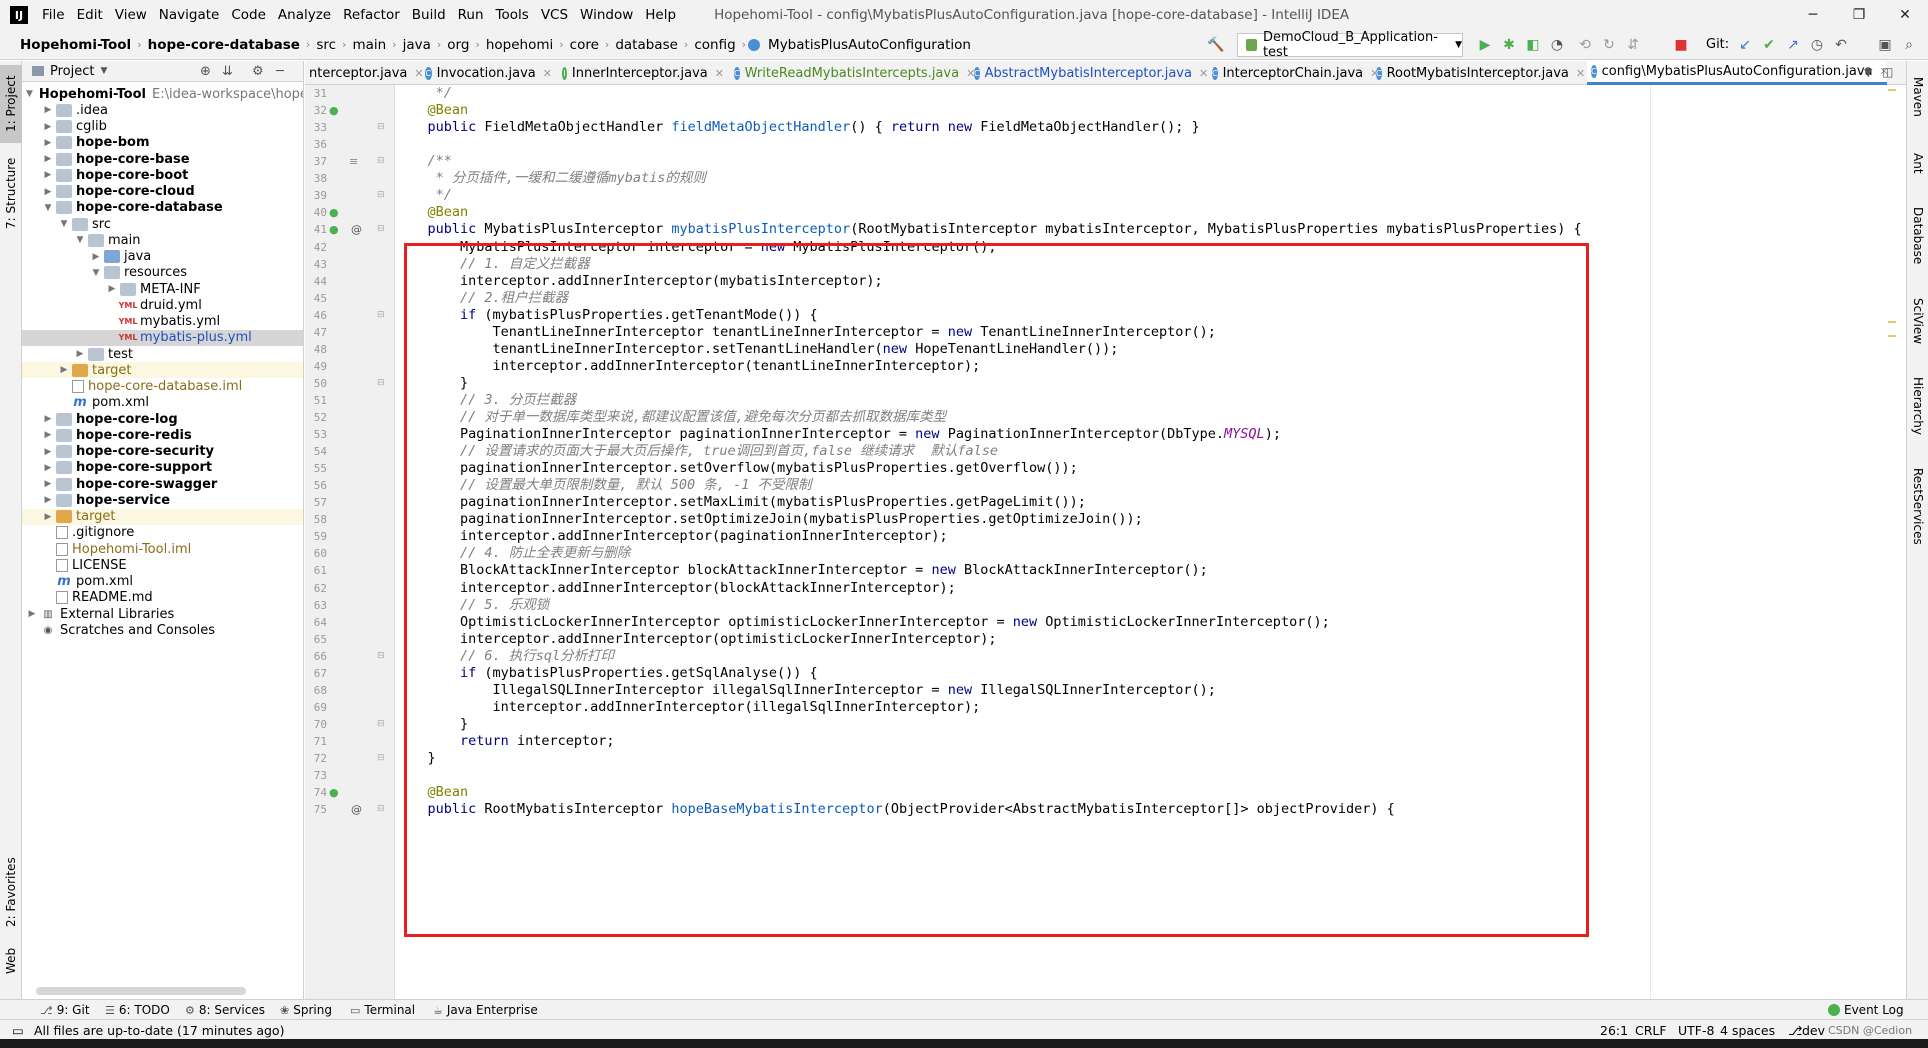 This screenshot has height=1048, width=1928. Describe the element at coordinates (90, 15) in the screenshot. I see `menu-edit: Edit` at that location.